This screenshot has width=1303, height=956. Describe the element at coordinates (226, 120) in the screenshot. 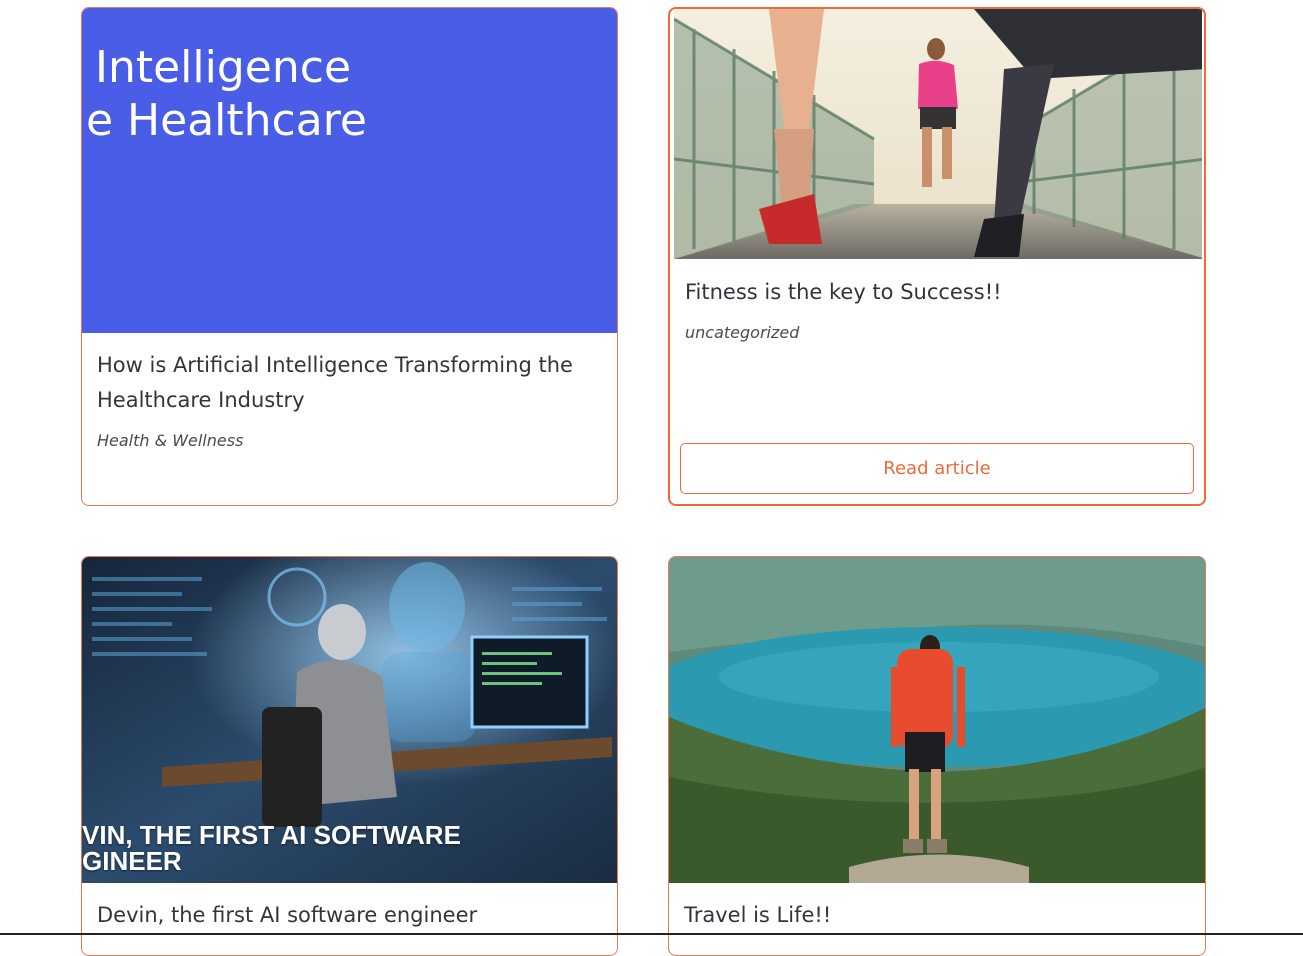

I see `image-text-line-2: e Healthcare` at that location.